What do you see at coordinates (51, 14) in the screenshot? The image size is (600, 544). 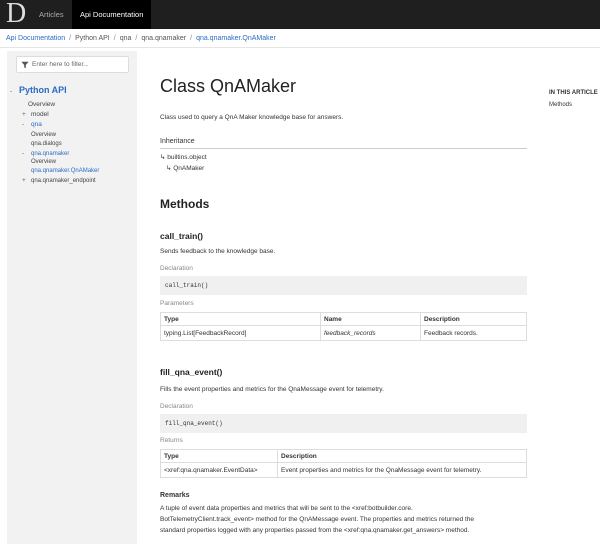 I see `nav-articles: Articles` at bounding box center [51, 14].